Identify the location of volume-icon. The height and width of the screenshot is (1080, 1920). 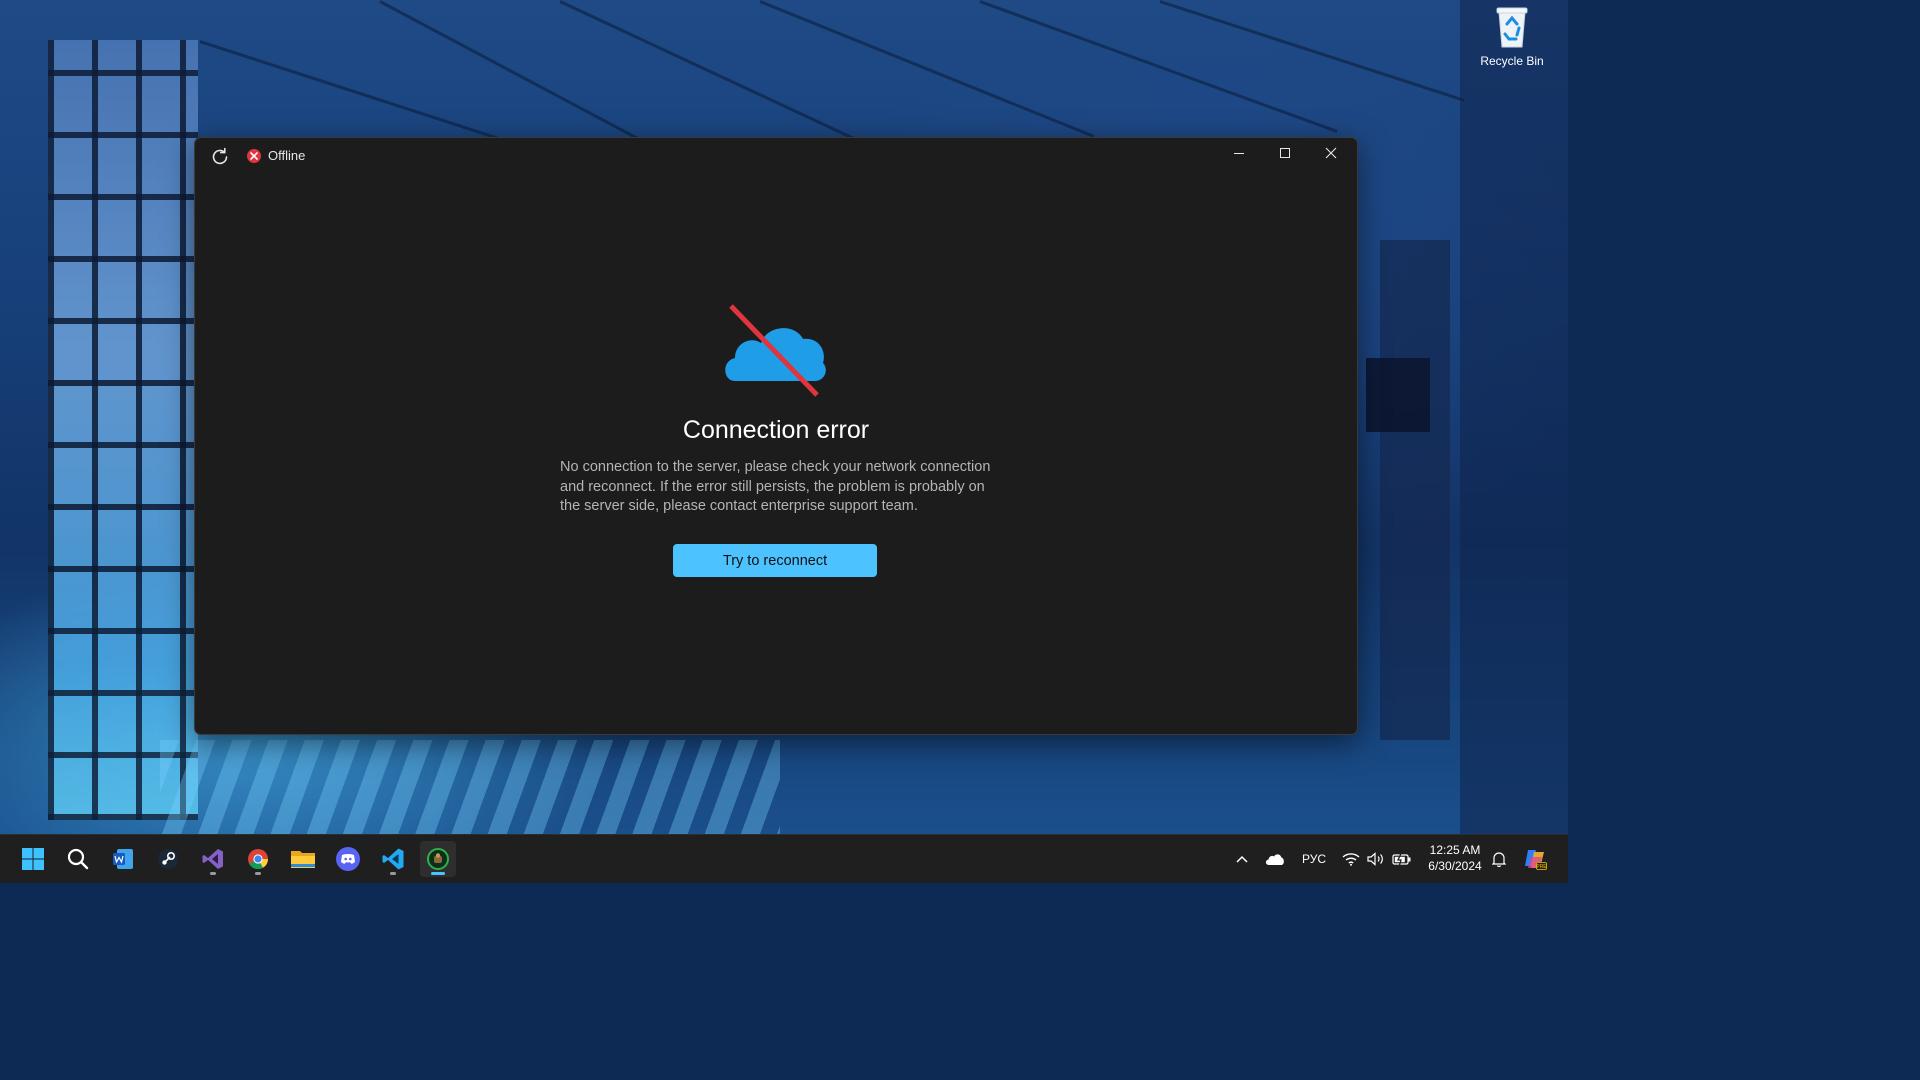
(1375, 859).